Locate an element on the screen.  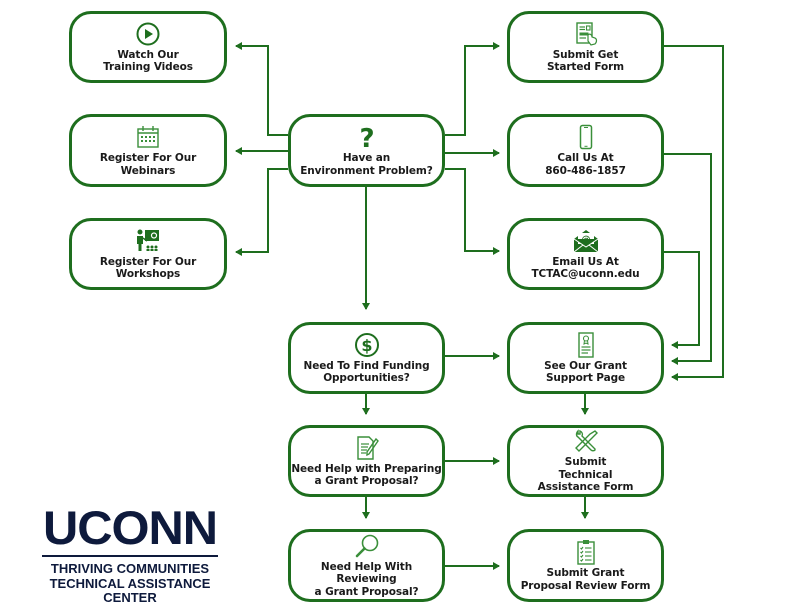
node-environment-problem: ? Have an Environment Problem? is located at coordinates (366, 150).